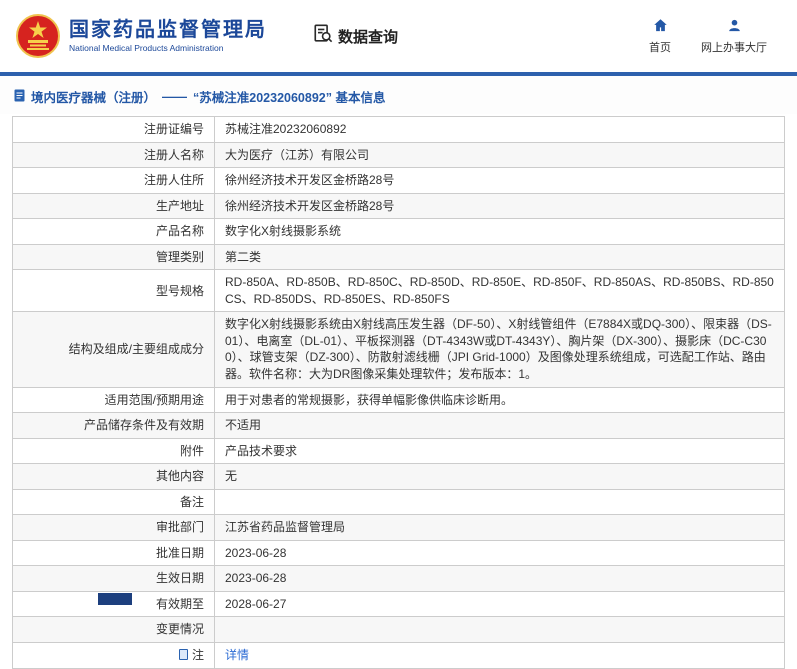 The height and width of the screenshot is (669, 797). I want to click on table-row: 批准日期 2023-06-28, so click(398, 553).